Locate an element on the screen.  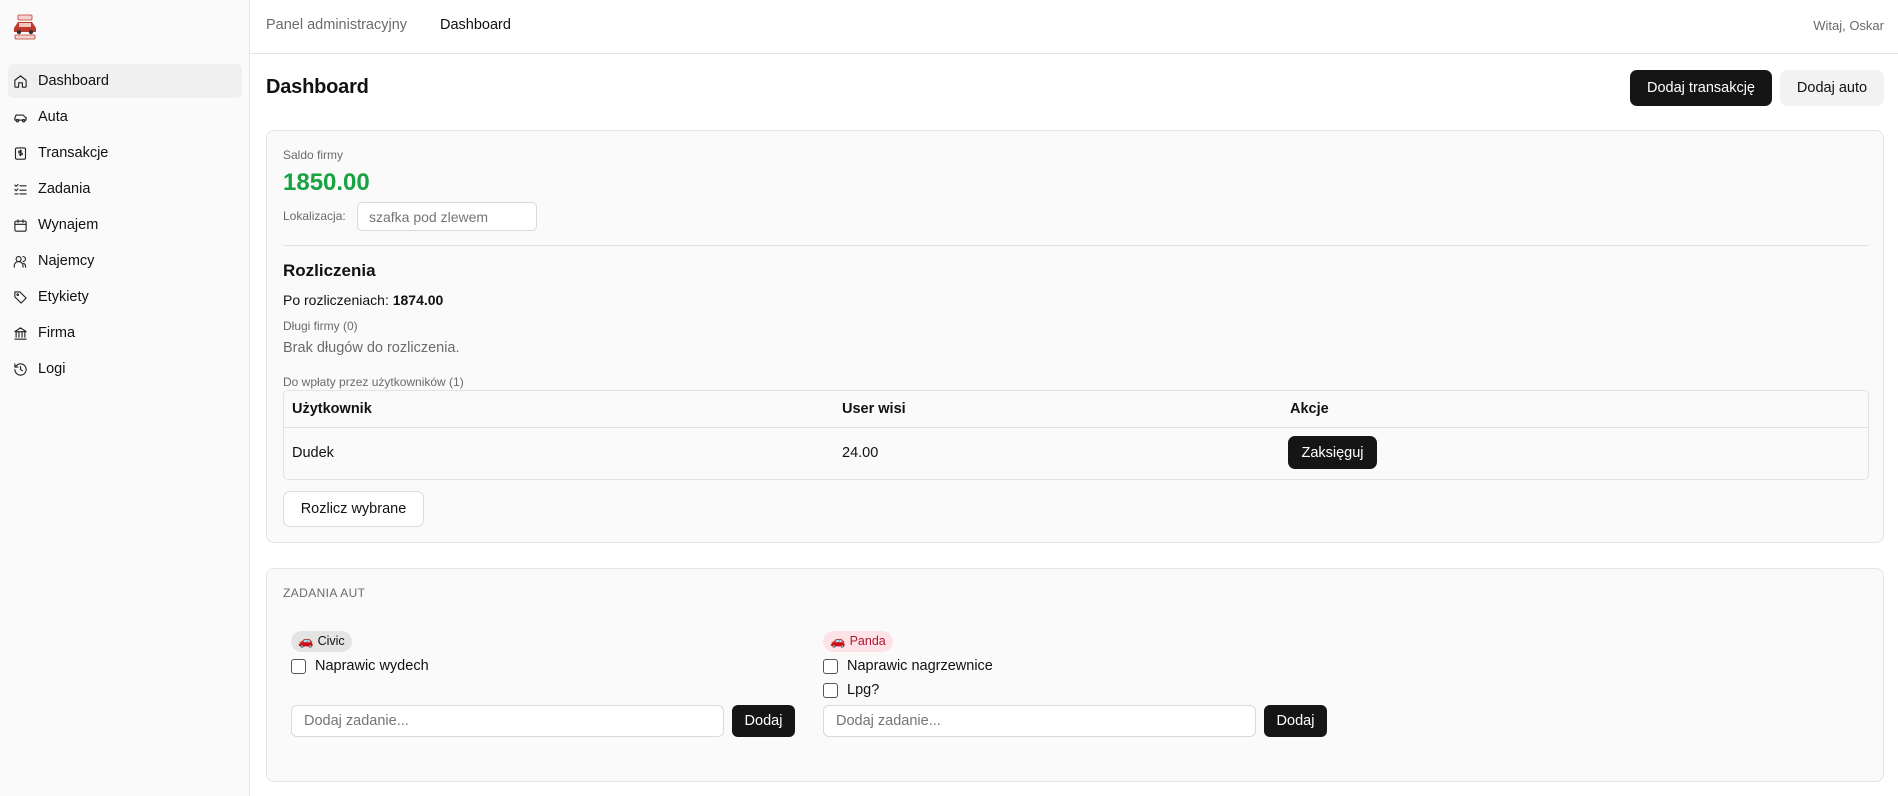
after-settlements-value: 1874.00 is located at coordinates (418, 300).